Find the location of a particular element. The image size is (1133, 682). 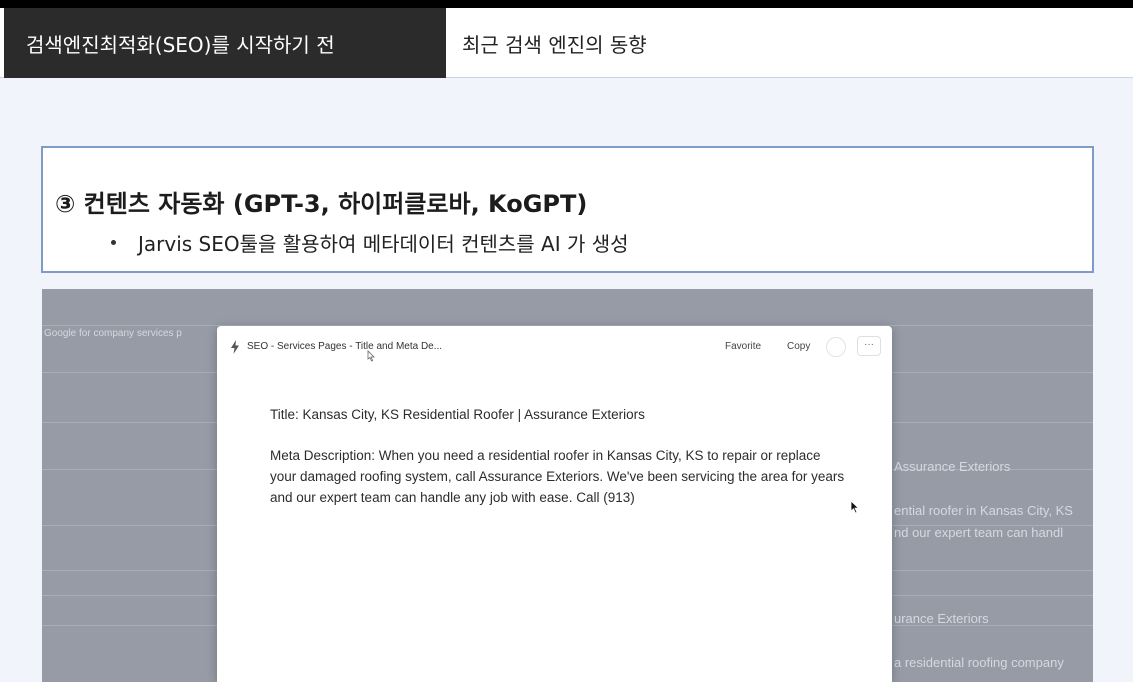

bolt-icon is located at coordinates (235, 347).